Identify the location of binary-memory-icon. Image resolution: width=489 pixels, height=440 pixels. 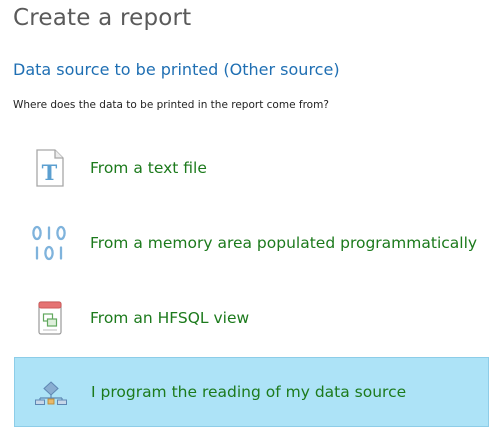
(50, 243).